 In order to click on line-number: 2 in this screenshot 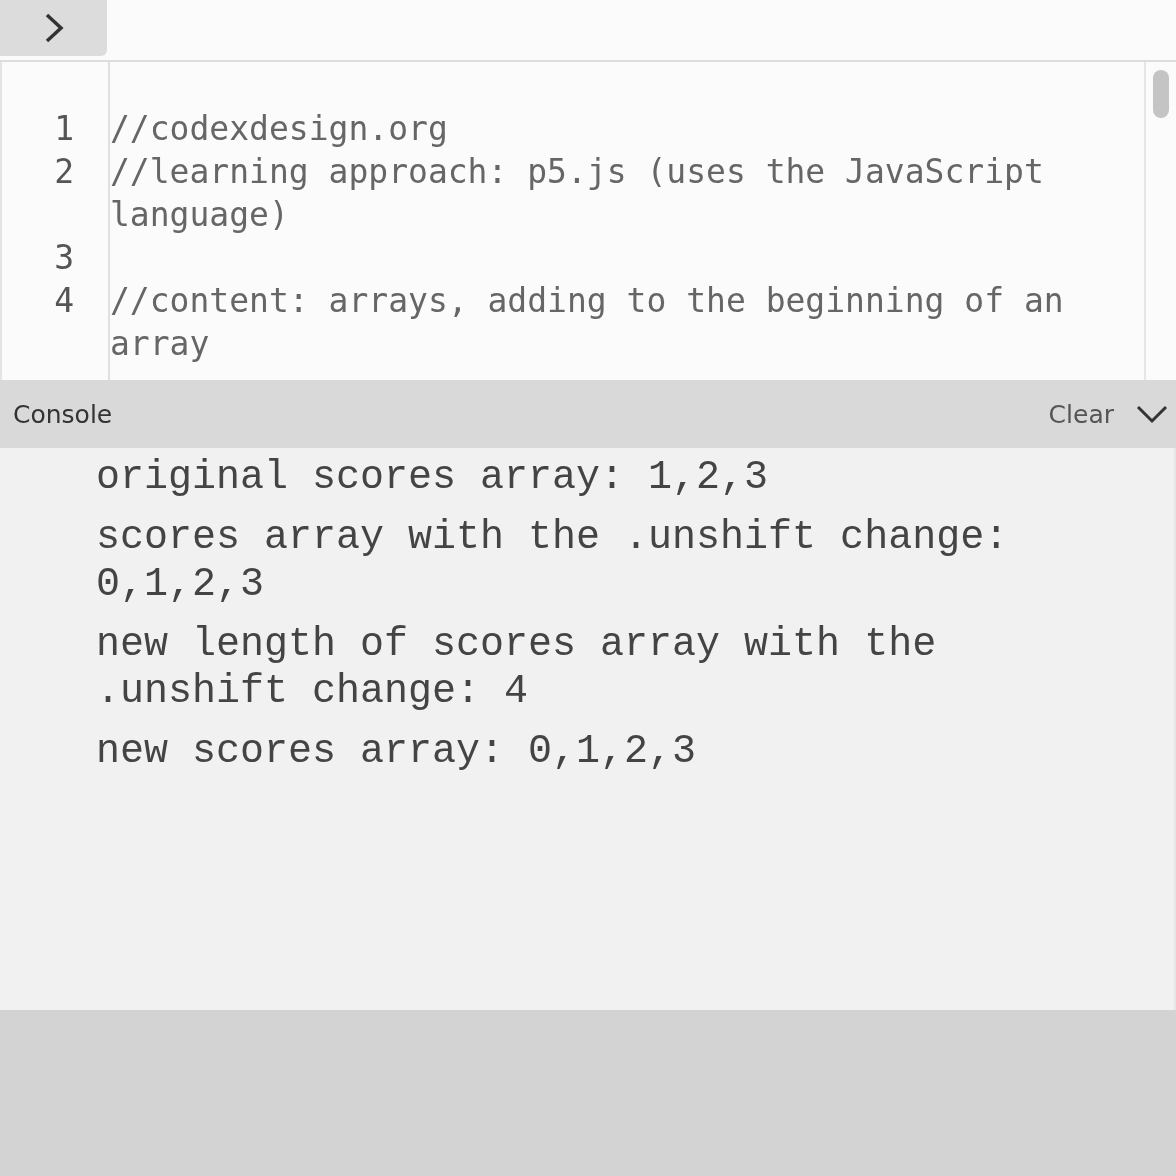, I will do `click(64, 172)`.